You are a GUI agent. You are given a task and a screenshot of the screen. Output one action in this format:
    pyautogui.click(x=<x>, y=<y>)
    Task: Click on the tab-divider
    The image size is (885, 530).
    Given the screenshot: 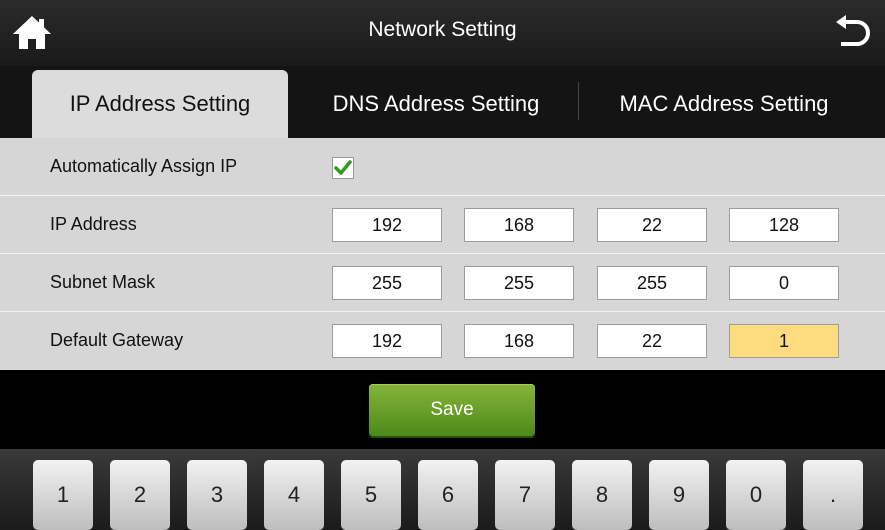 What is the action you would take?
    pyautogui.click(x=578, y=101)
    